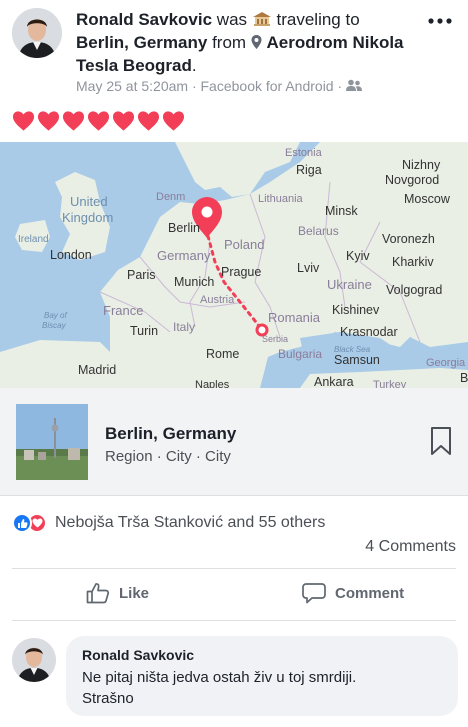 This screenshot has width=468, height=727. What do you see at coordinates (52, 442) in the screenshot?
I see `berlin-photo` at bounding box center [52, 442].